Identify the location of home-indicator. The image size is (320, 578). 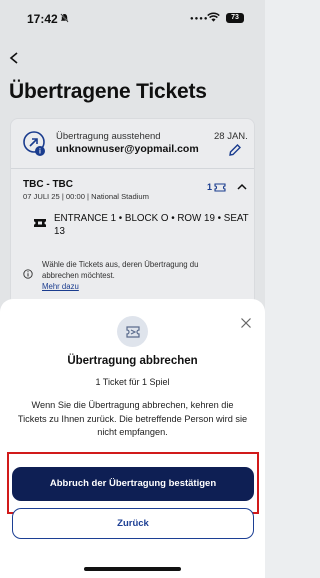
(132, 569).